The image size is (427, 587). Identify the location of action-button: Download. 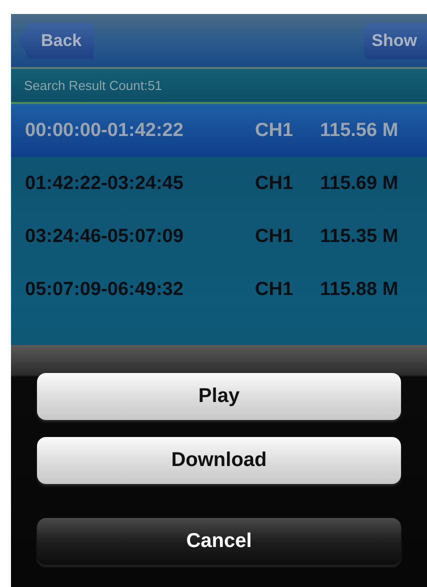
(219, 460).